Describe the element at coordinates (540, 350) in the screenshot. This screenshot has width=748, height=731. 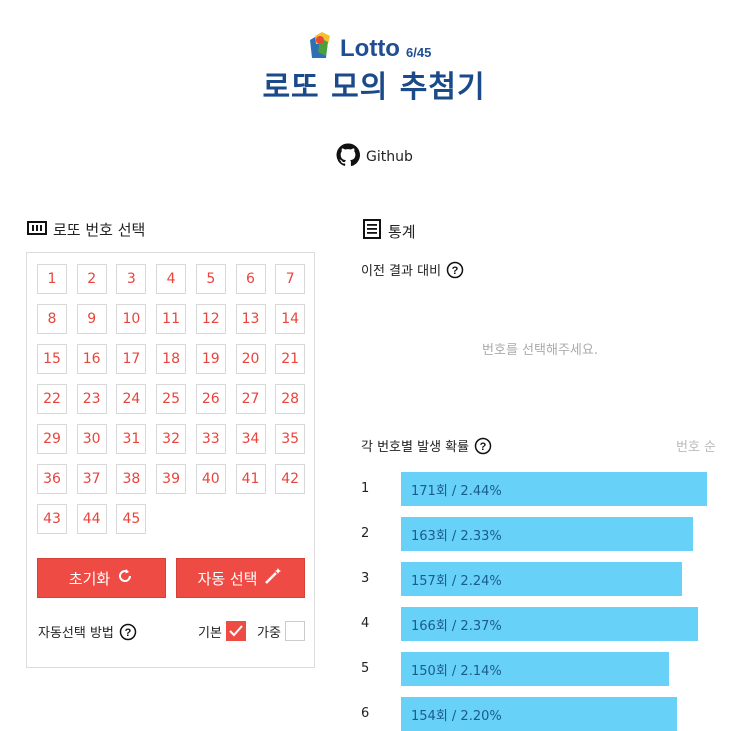
I see `compare-placeholder: 번호를 선택해주세요.` at that location.